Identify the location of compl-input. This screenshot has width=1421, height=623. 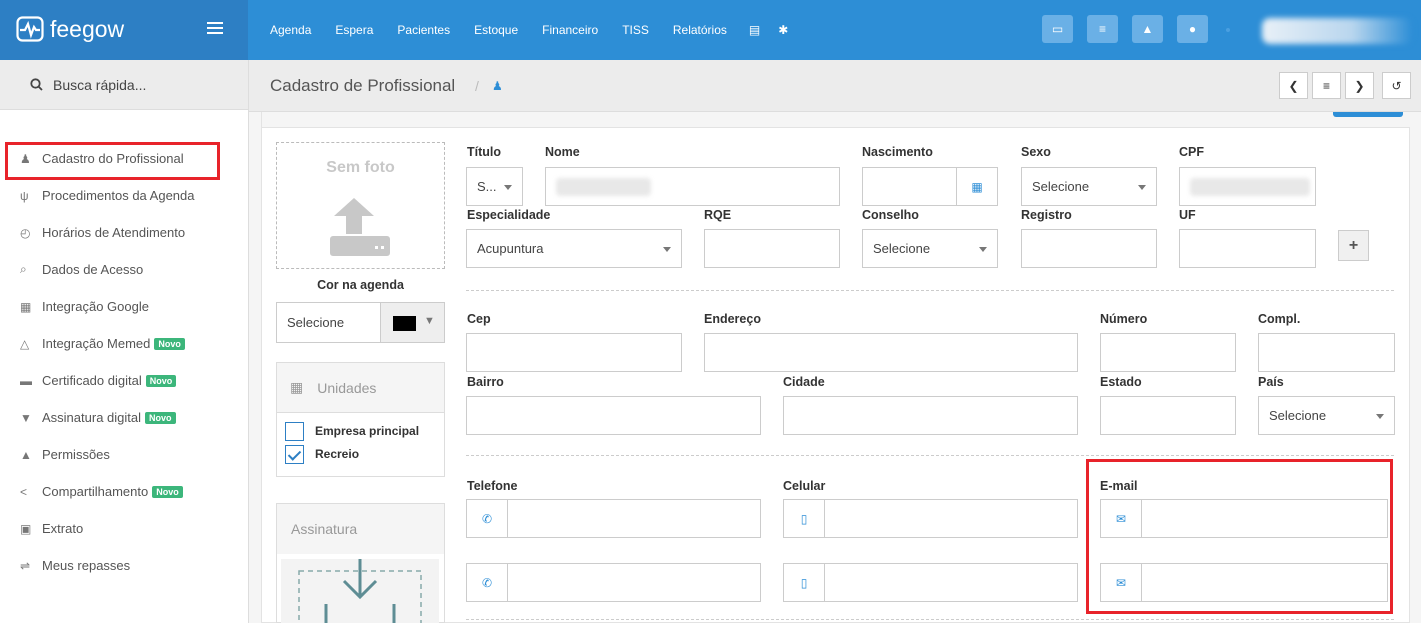
(1326, 352).